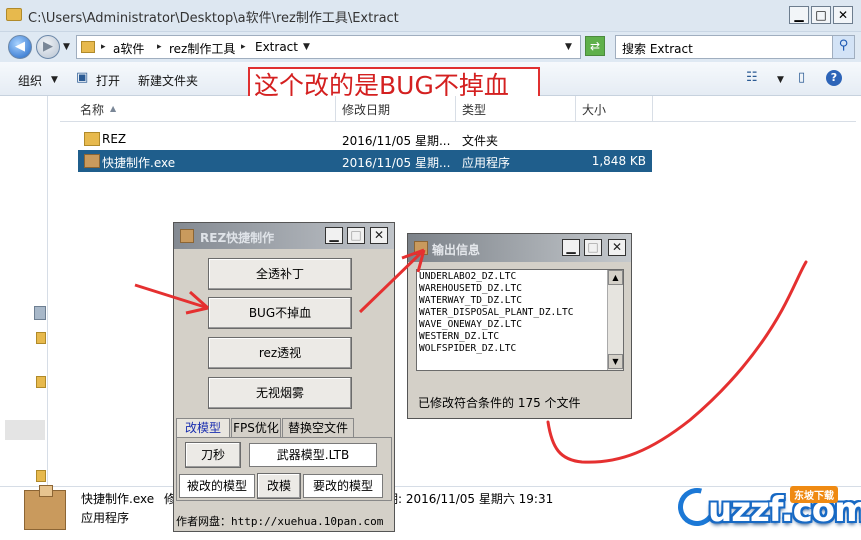 This screenshot has width=861, height=540. Describe the element at coordinates (677, 362) in the screenshot. I see `red-scribble` at that location.